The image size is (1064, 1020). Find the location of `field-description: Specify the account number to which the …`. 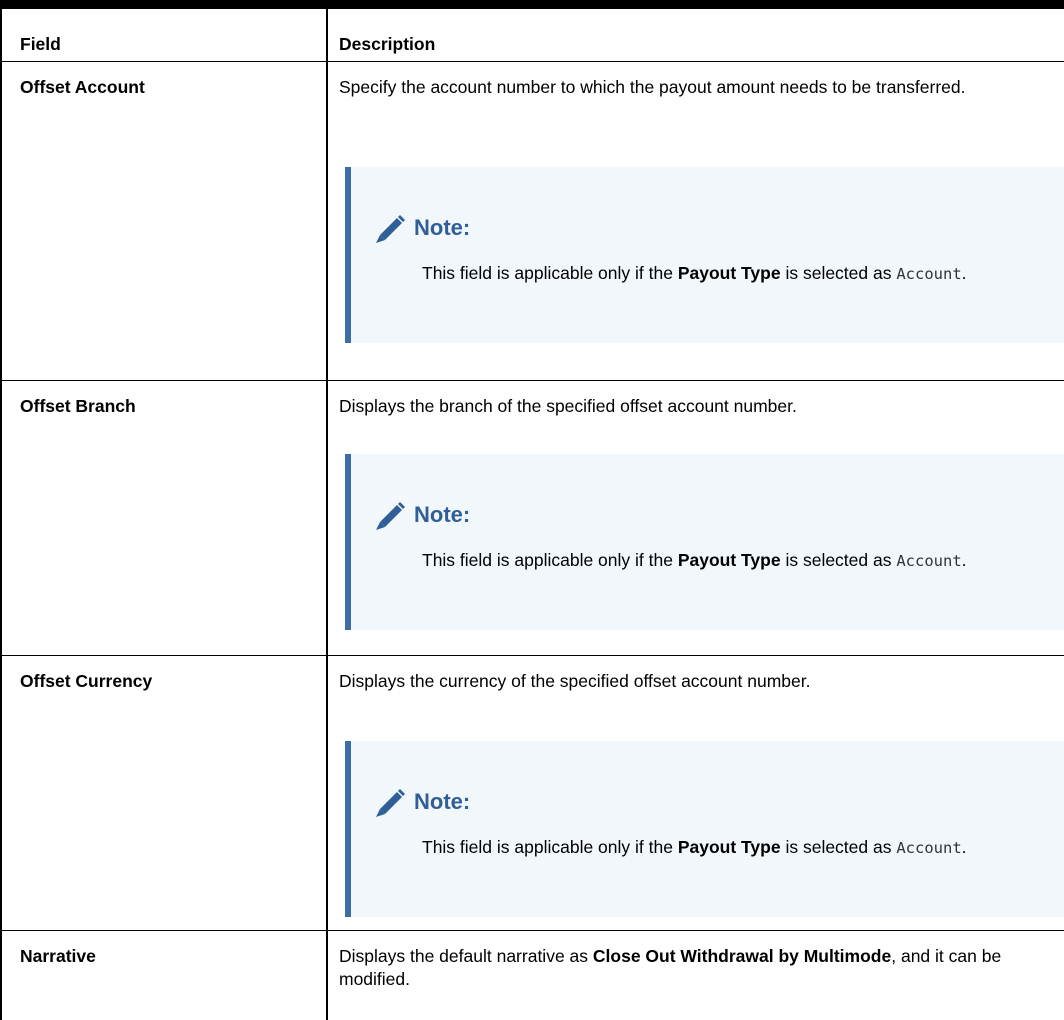

field-description: Specify the account number to which the … is located at coordinates (652, 87).